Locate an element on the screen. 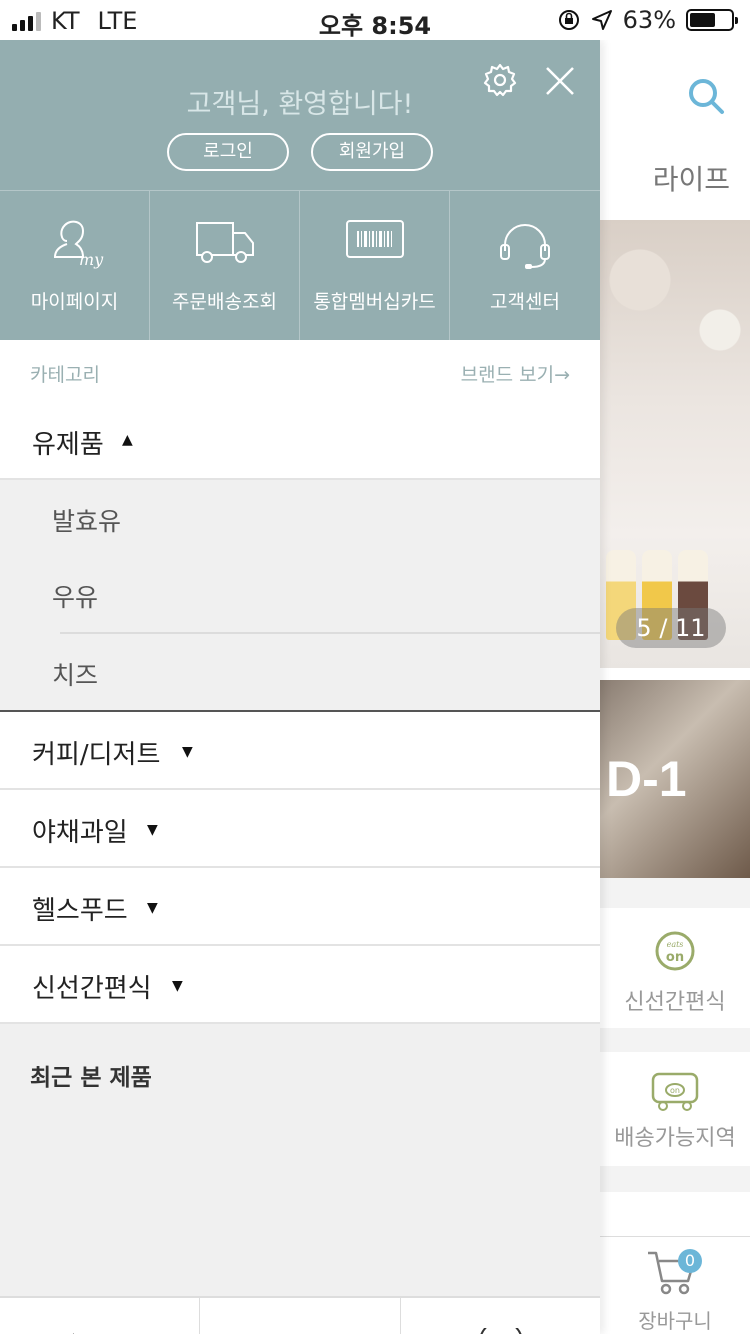  quick-link-mypage: my 마이페이지 is located at coordinates (75, 266).